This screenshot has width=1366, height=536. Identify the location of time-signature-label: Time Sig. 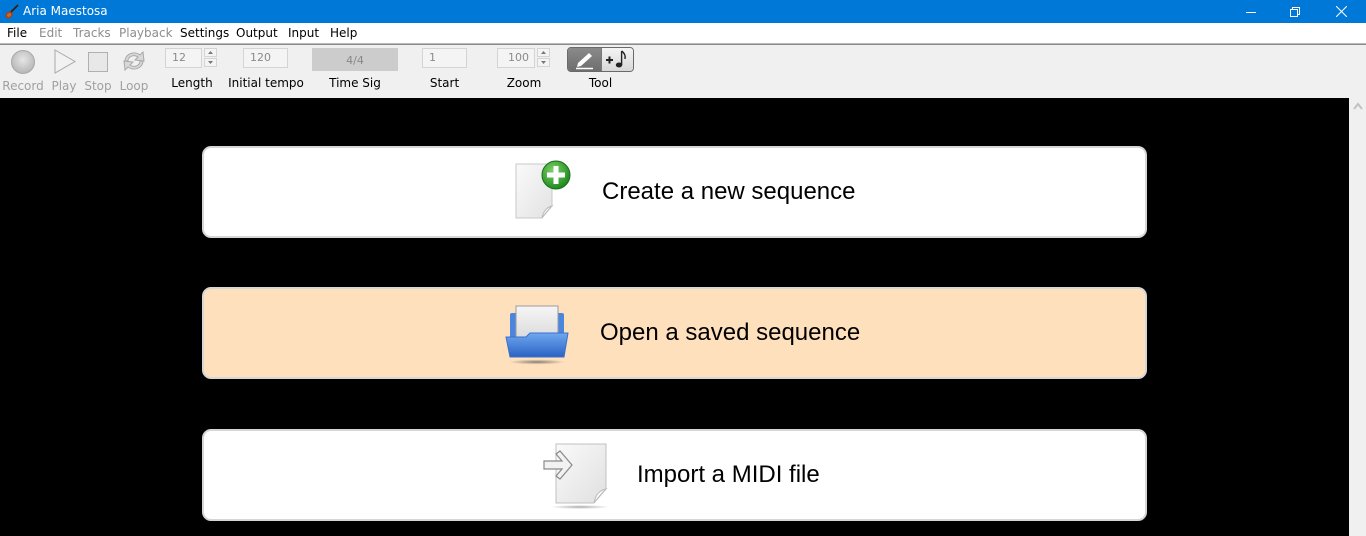
(355, 83).